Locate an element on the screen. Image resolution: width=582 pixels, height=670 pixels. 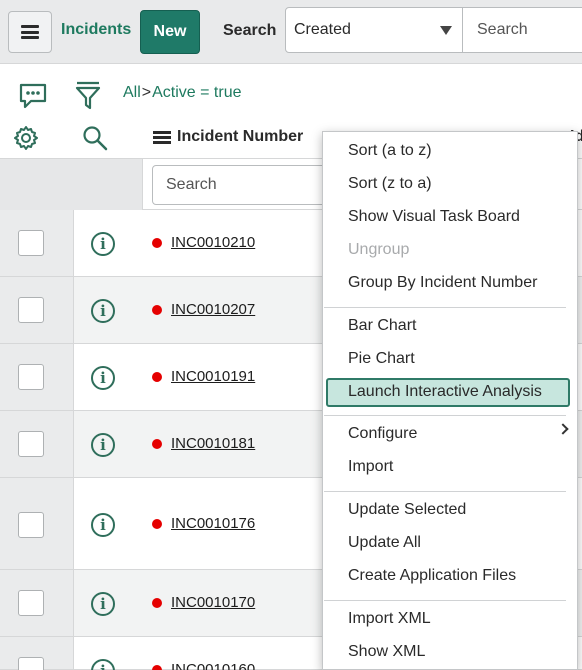
incident-link: INC0010191 is located at coordinates (213, 376).